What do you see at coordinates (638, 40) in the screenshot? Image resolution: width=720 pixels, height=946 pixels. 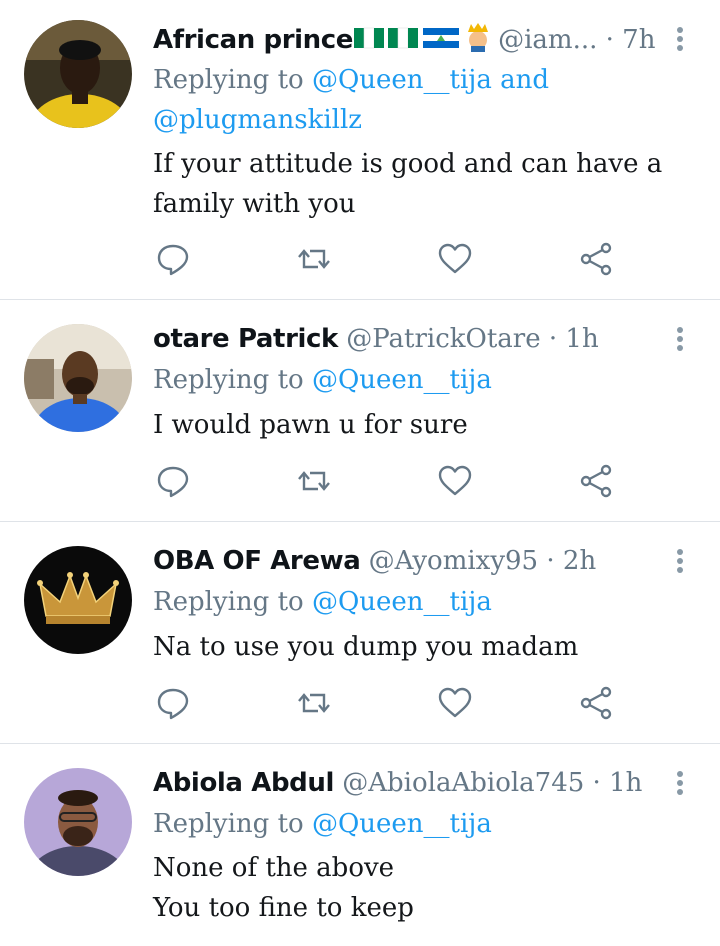 I see `timestamp: 7h` at bounding box center [638, 40].